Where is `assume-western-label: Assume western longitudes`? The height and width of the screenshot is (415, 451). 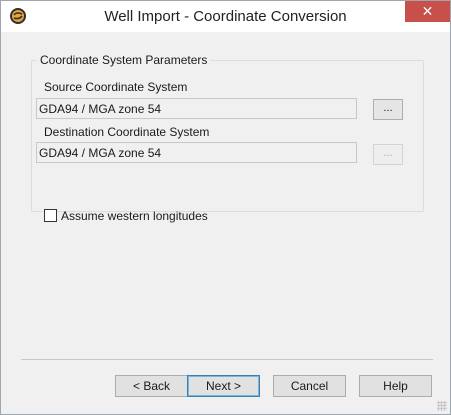 assume-western-label: Assume western longitudes is located at coordinates (134, 216).